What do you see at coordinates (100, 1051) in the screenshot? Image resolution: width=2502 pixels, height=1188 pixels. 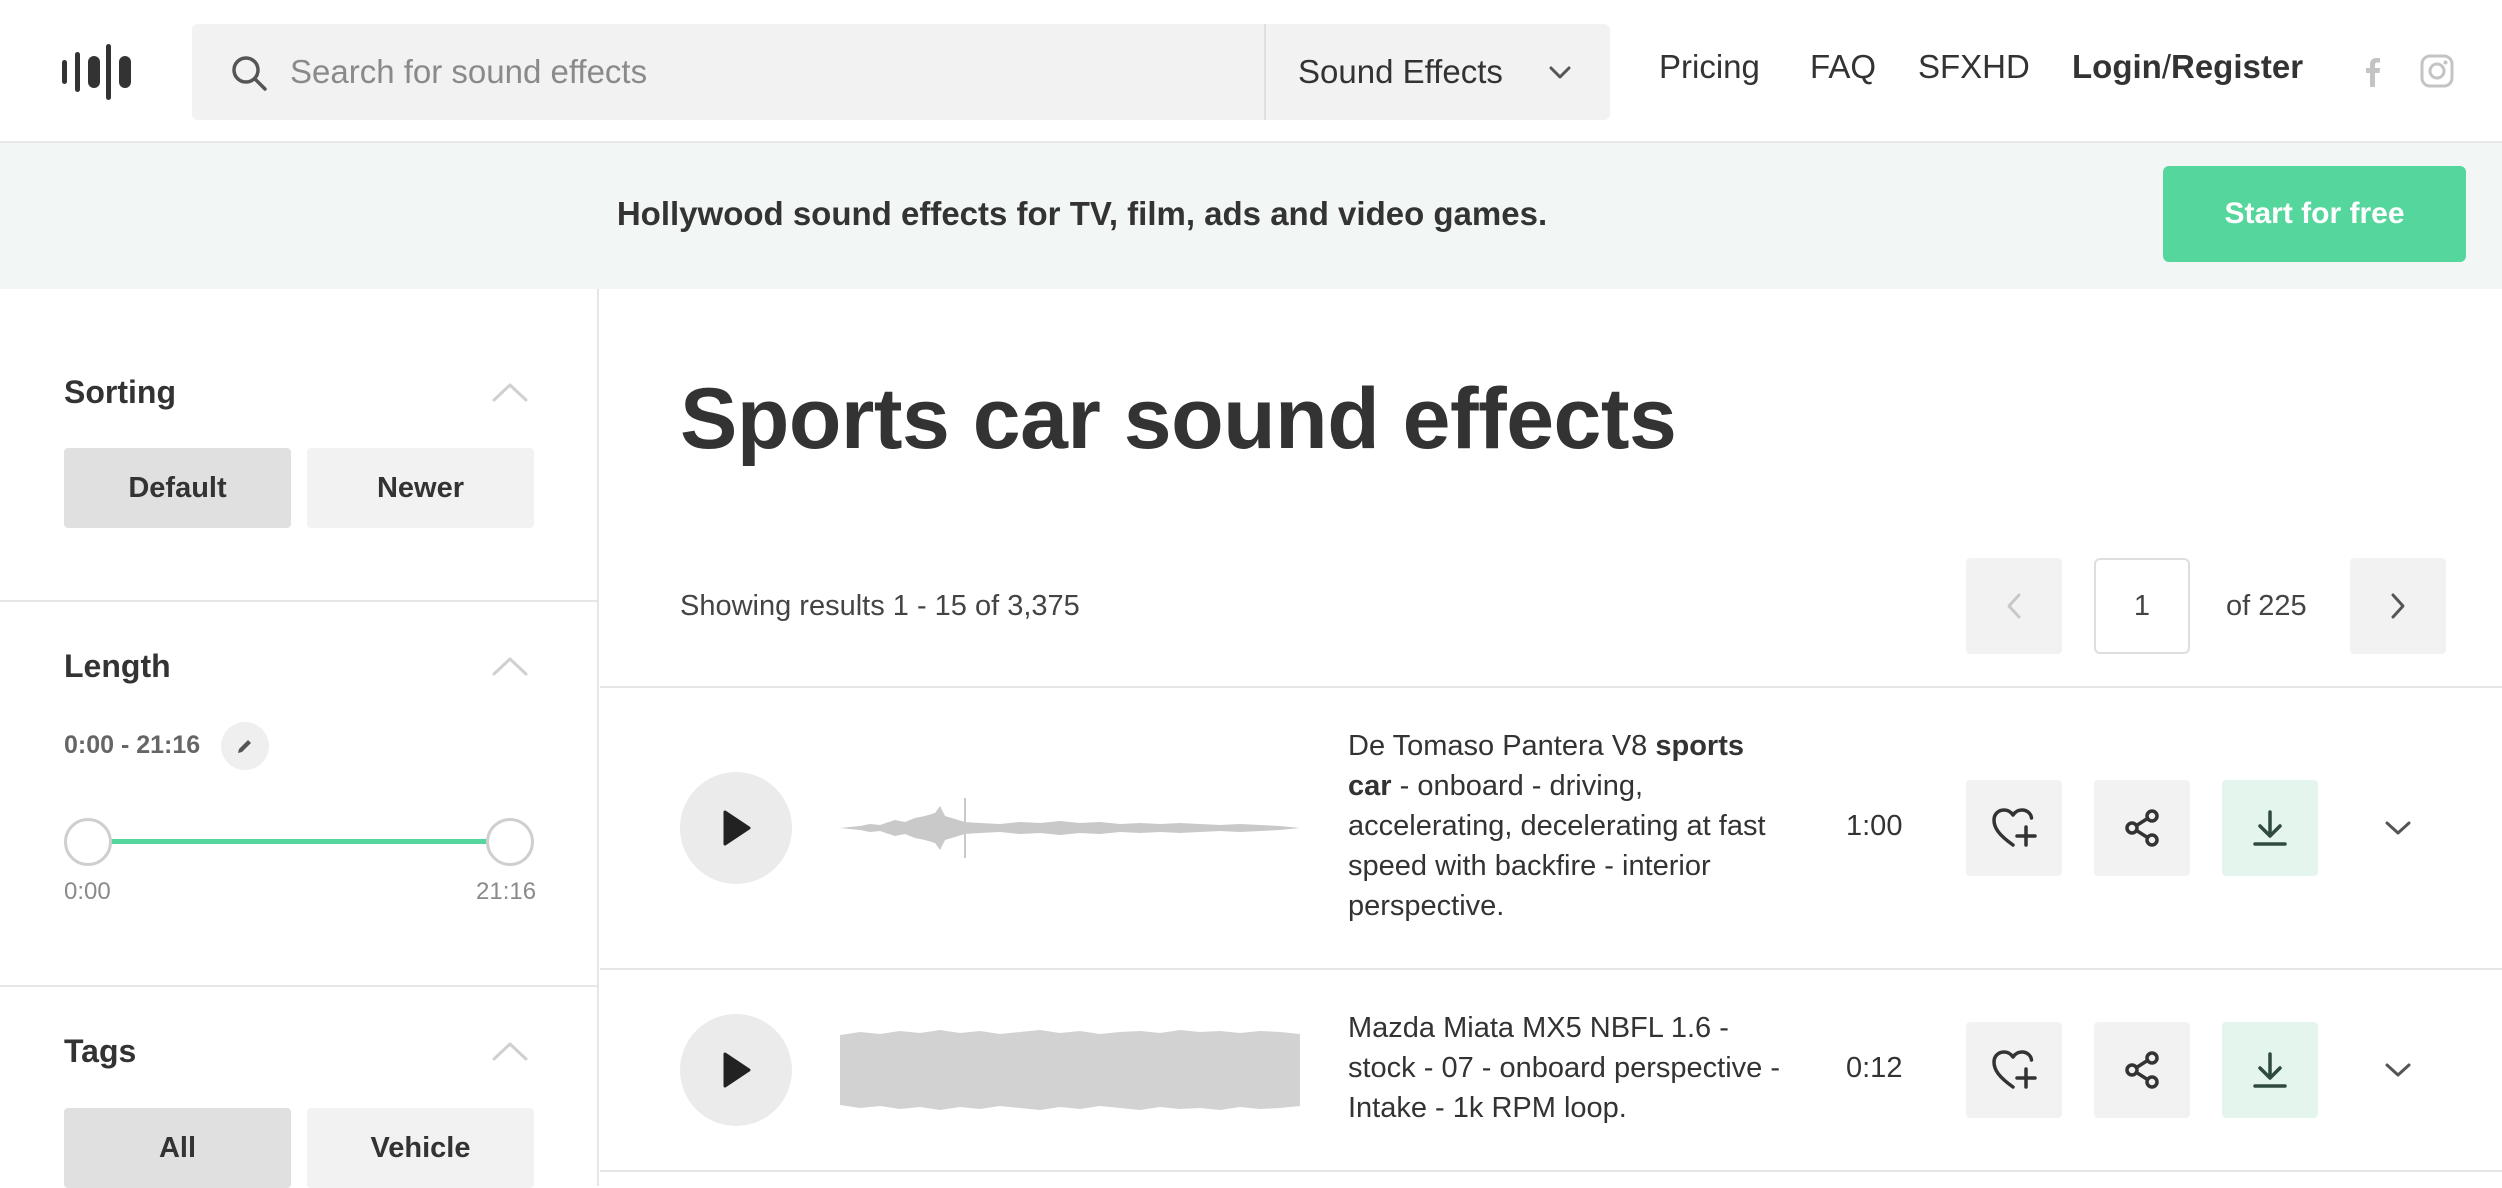 I see `tags-title: Tags` at bounding box center [100, 1051].